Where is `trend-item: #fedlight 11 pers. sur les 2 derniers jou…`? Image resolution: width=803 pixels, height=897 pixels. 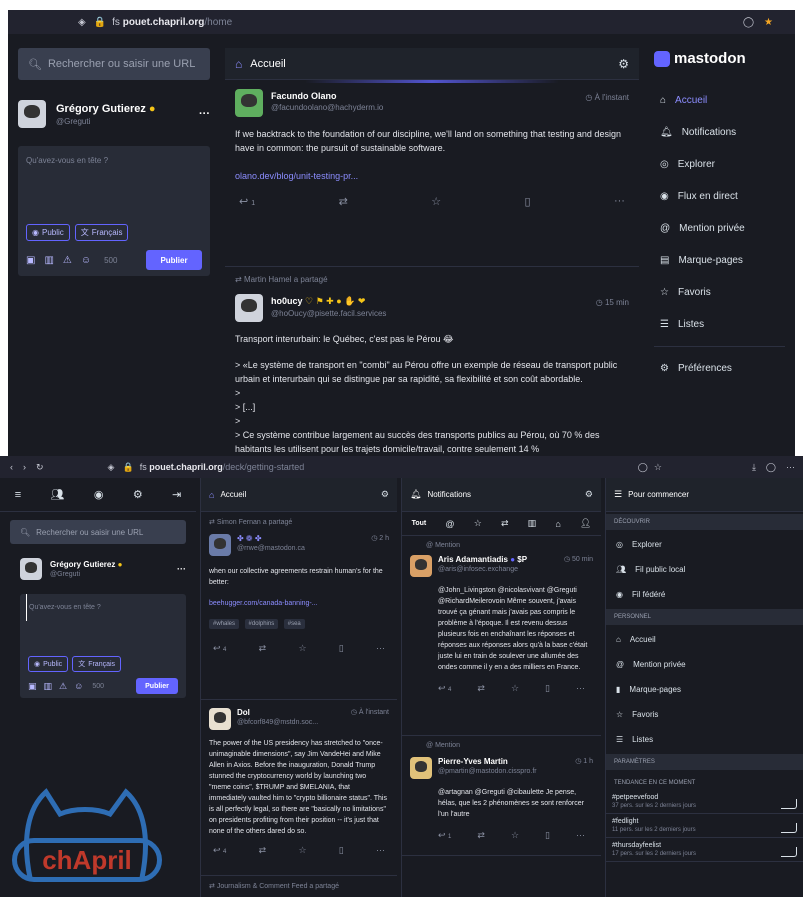
trend-item: #fedlight 11 pers. sur les 2 derniers jou… is located at coordinates (704, 826).